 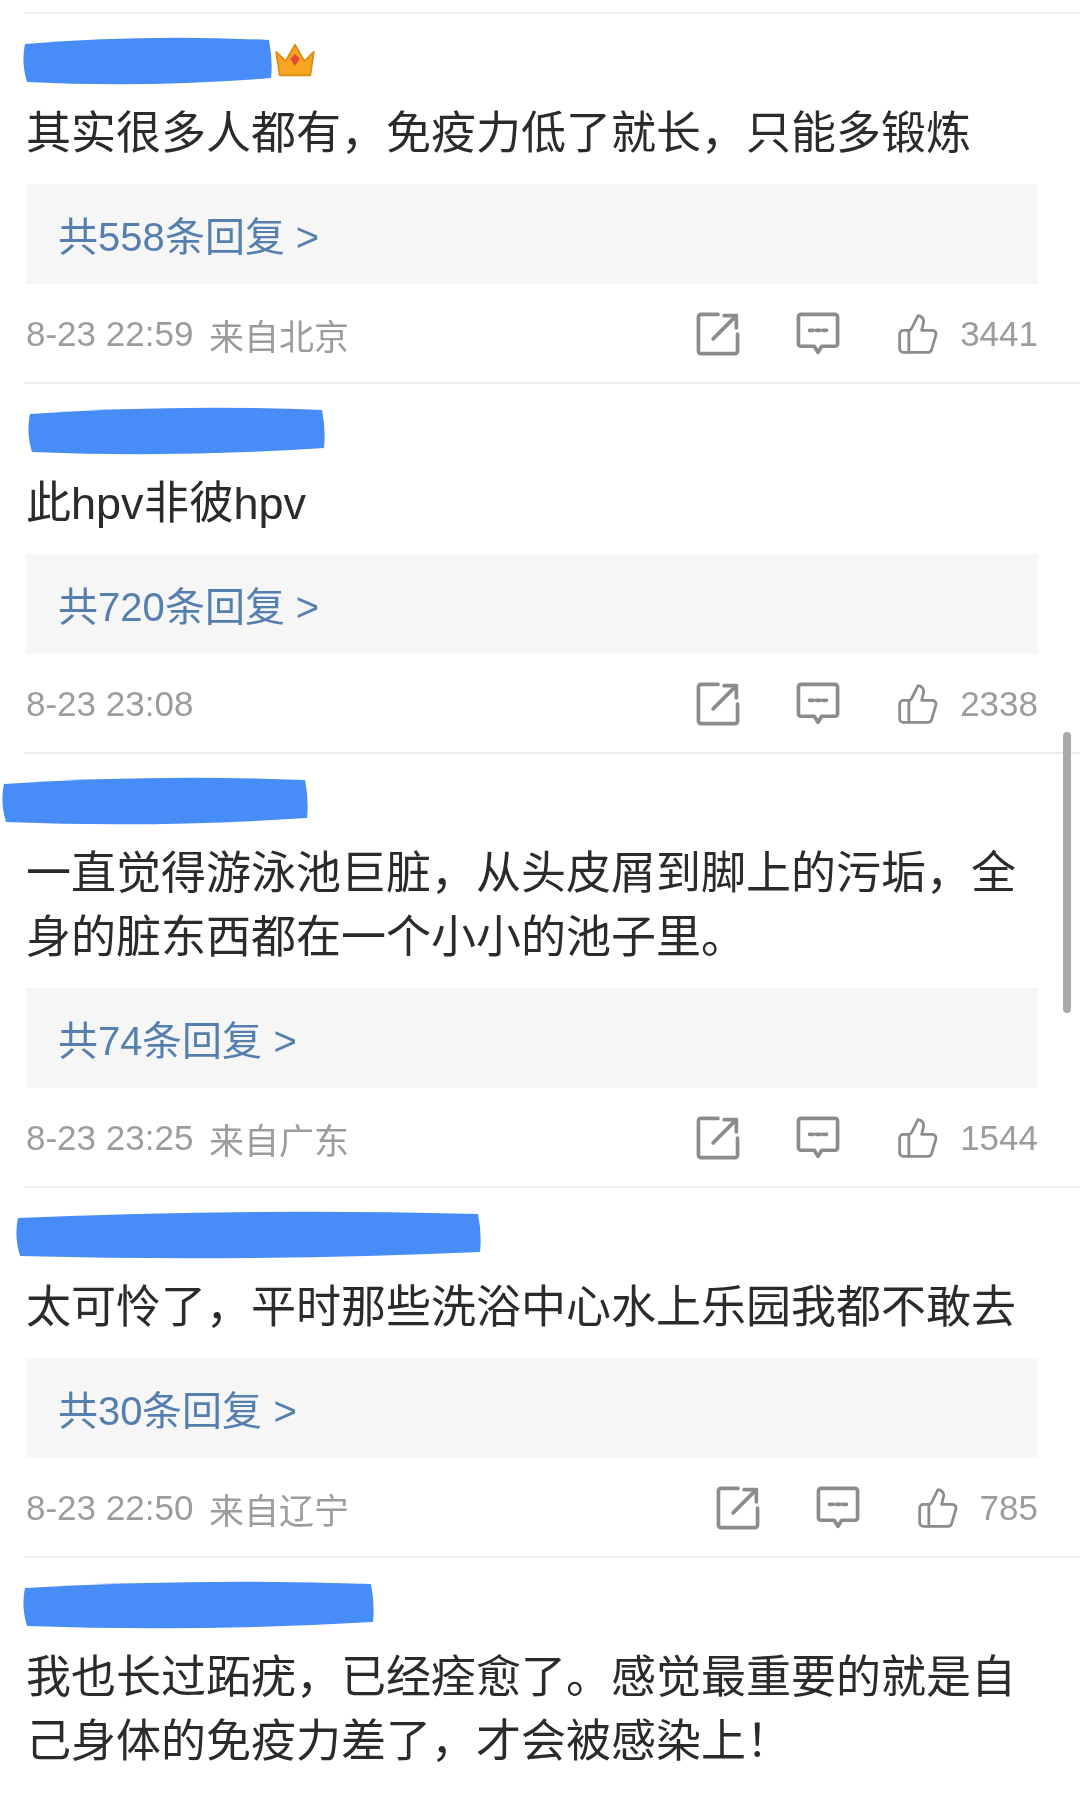 What do you see at coordinates (110, 1138) in the screenshot?
I see `timestamp: 8-23 23:25` at bounding box center [110, 1138].